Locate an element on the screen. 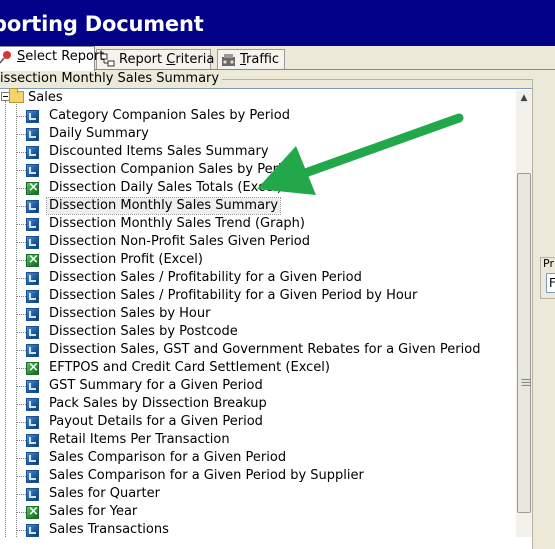 The image size is (555, 549). tree-item: Sales for Year is located at coordinates (82, 512).